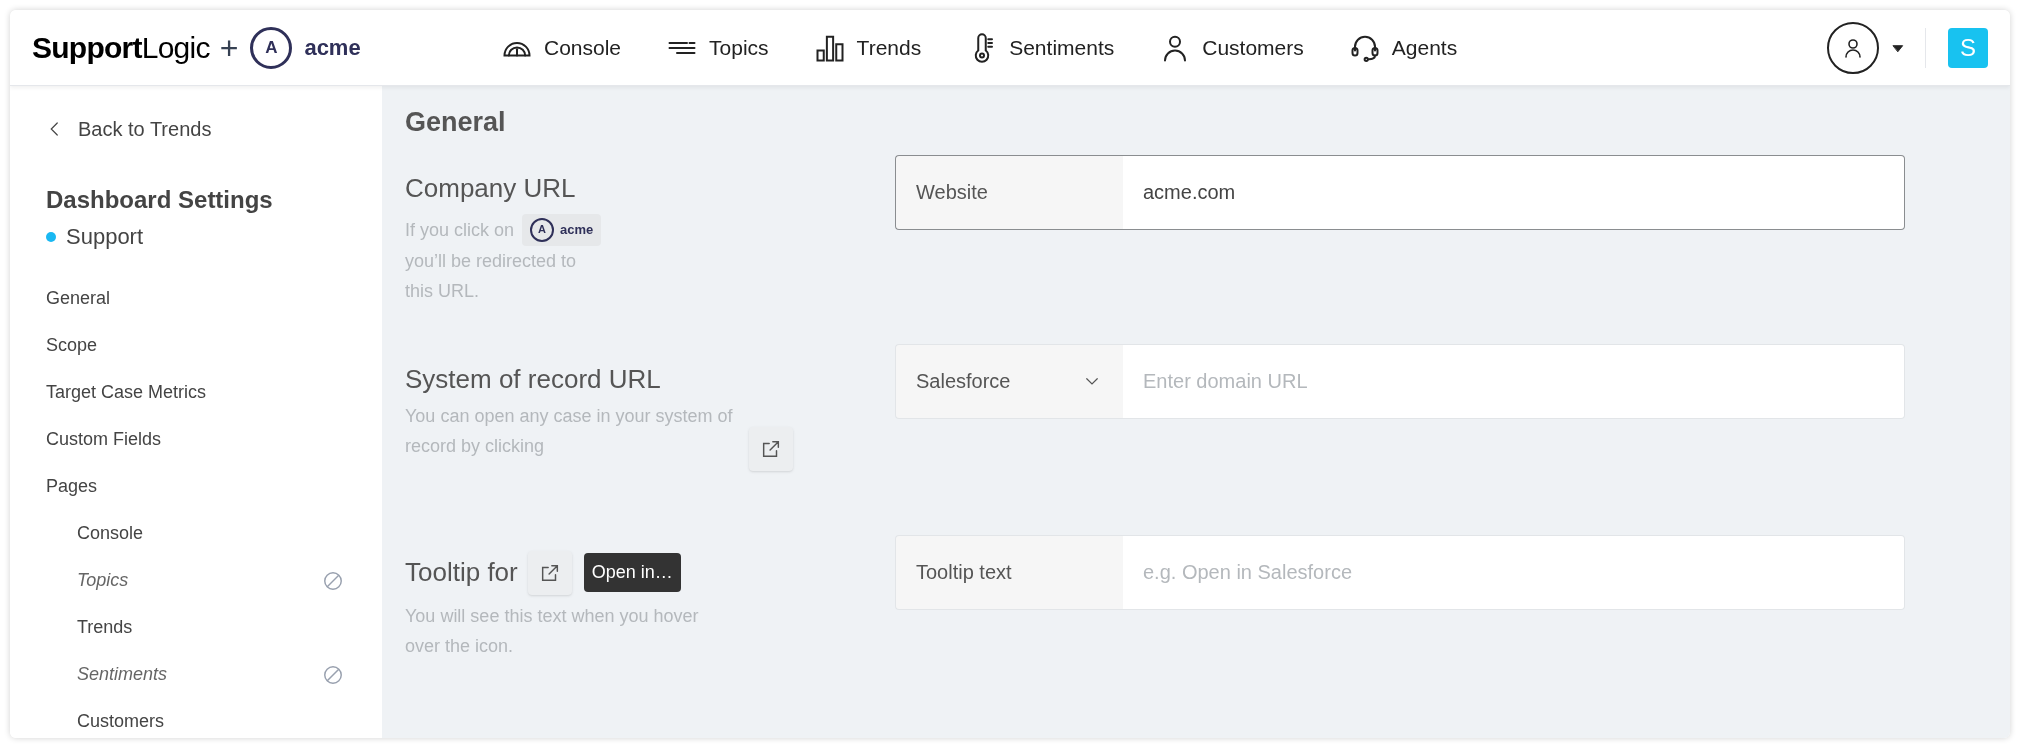 The width and height of the screenshot is (2020, 750). I want to click on nav-link: Sentiments, so click(1041, 47).